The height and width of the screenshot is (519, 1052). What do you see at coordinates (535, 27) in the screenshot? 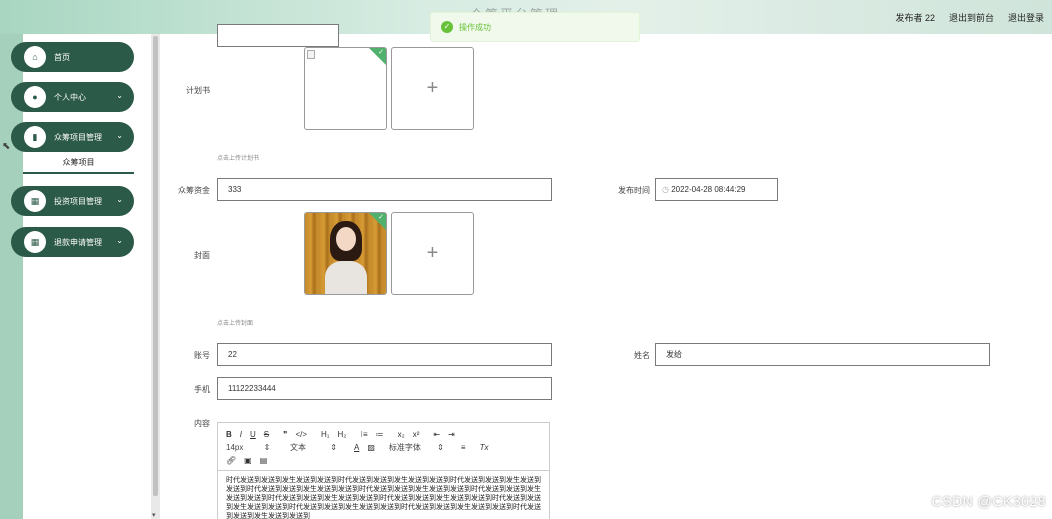
I see `success-toast: ✓ 操作成功` at bounding box center [535, 27].